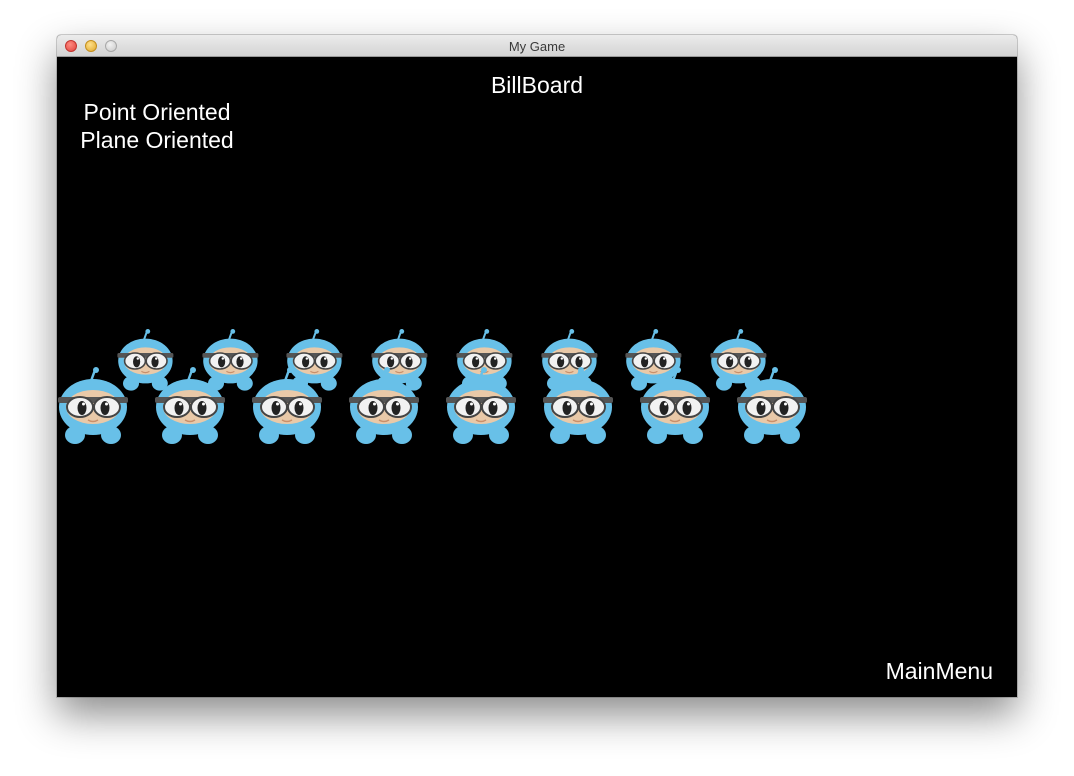 The height and width of the screenshot is (776, 1074). What do you see at coordinates (157, 140) in the screenshot?
I see `plane-oriented-menu-item: Plane Oriented` at bounding box center [157, 140].